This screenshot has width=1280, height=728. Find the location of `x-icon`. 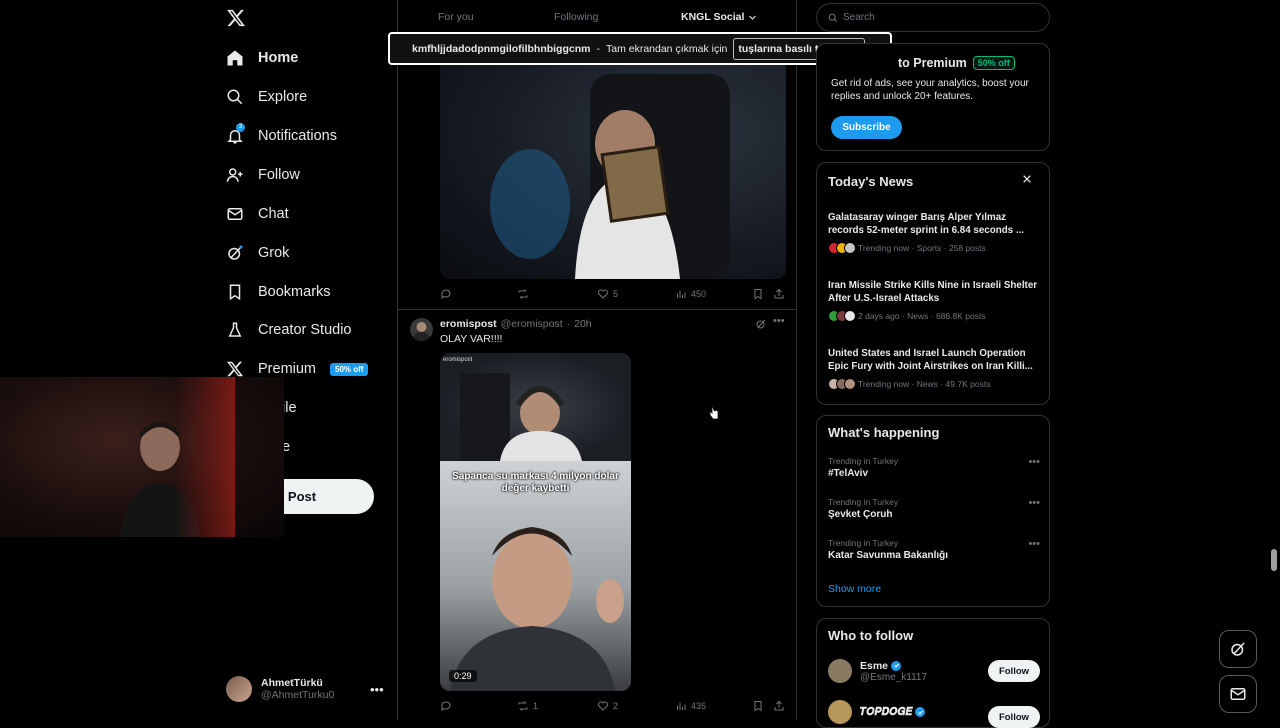

x-icon is located at coordinates (235, 369).